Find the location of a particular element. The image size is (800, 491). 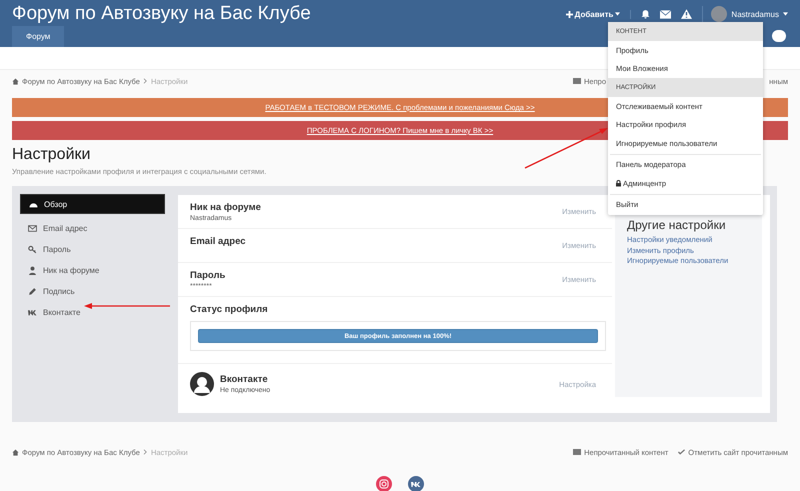

lock-icon is located at coordinates (618, 183).